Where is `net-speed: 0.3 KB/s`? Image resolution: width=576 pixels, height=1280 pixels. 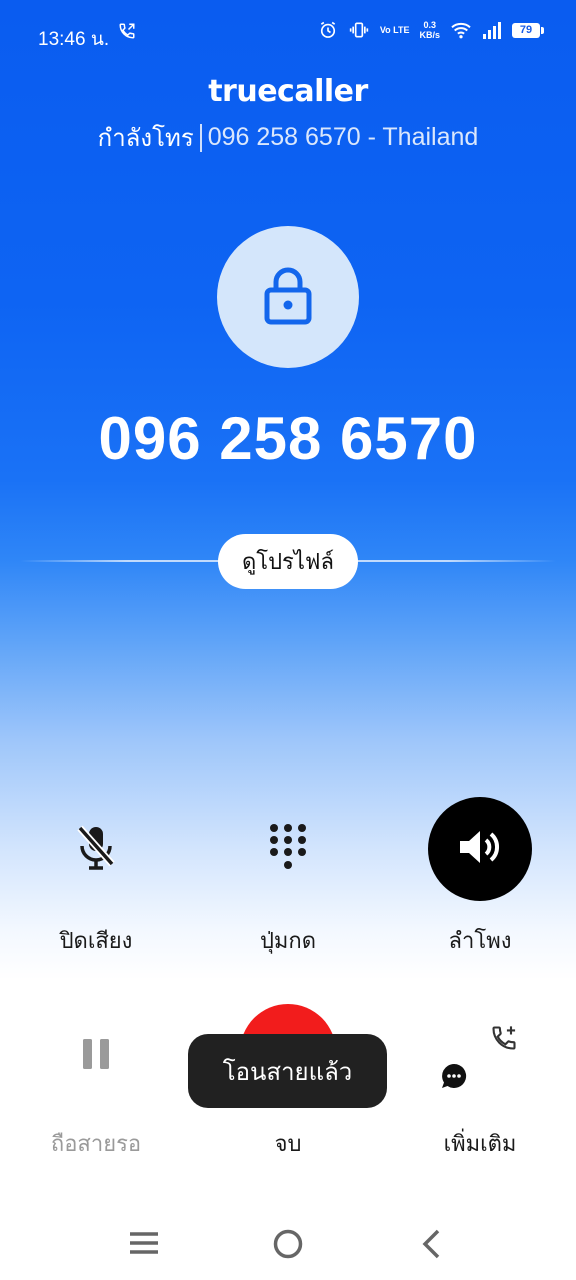
net-speed: 0.3 KB/s is located at coordinates (429, 30).